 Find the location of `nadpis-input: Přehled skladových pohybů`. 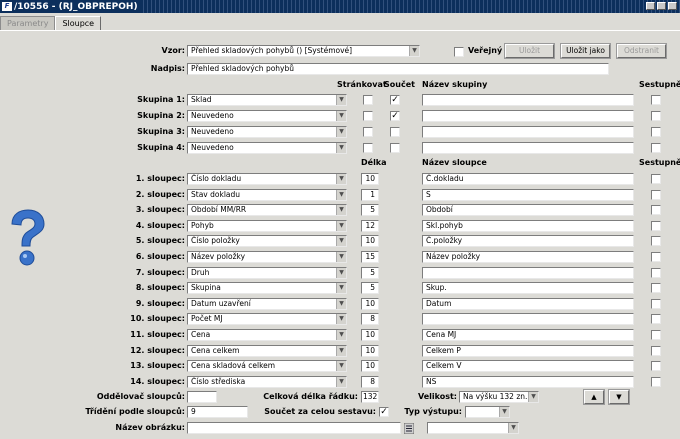

nadpis-input: Přehled skladových pohybů is located at coordinates (398, 69).